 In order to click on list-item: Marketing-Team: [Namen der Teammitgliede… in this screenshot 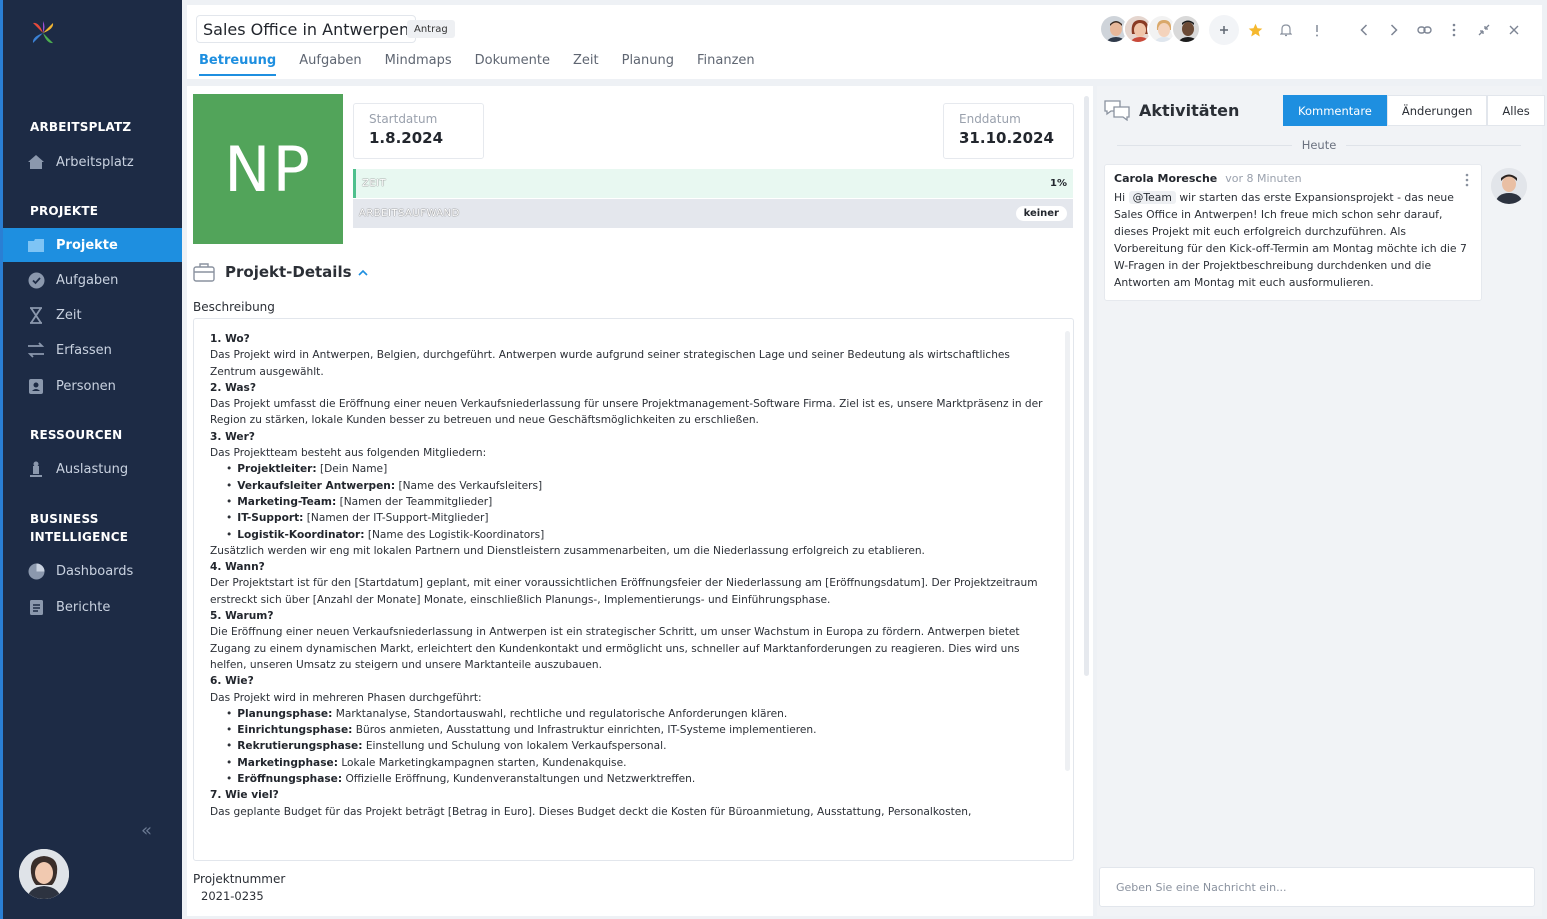, I will do `click(633, 502)`.